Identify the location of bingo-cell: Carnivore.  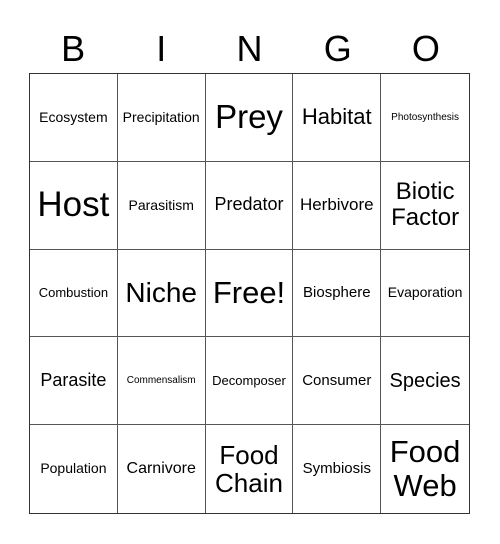
(162, 469).